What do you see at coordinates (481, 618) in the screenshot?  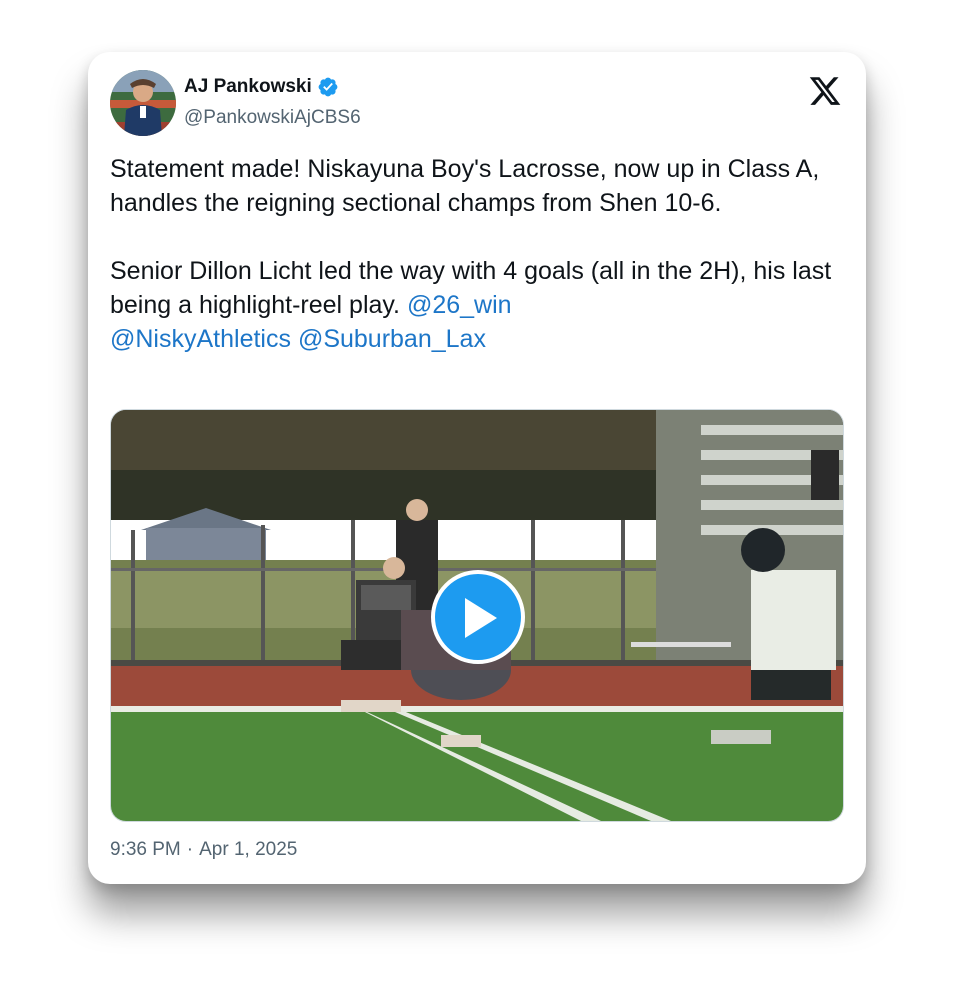 I see `play-icon` at bounding box center [481, 618].